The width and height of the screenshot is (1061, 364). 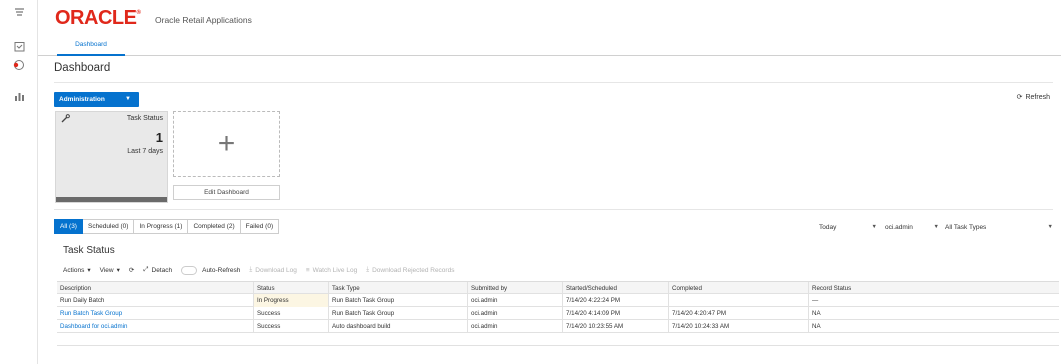 I want to click on description-cell: Run Daily Batch, so click(x=82, y=300).